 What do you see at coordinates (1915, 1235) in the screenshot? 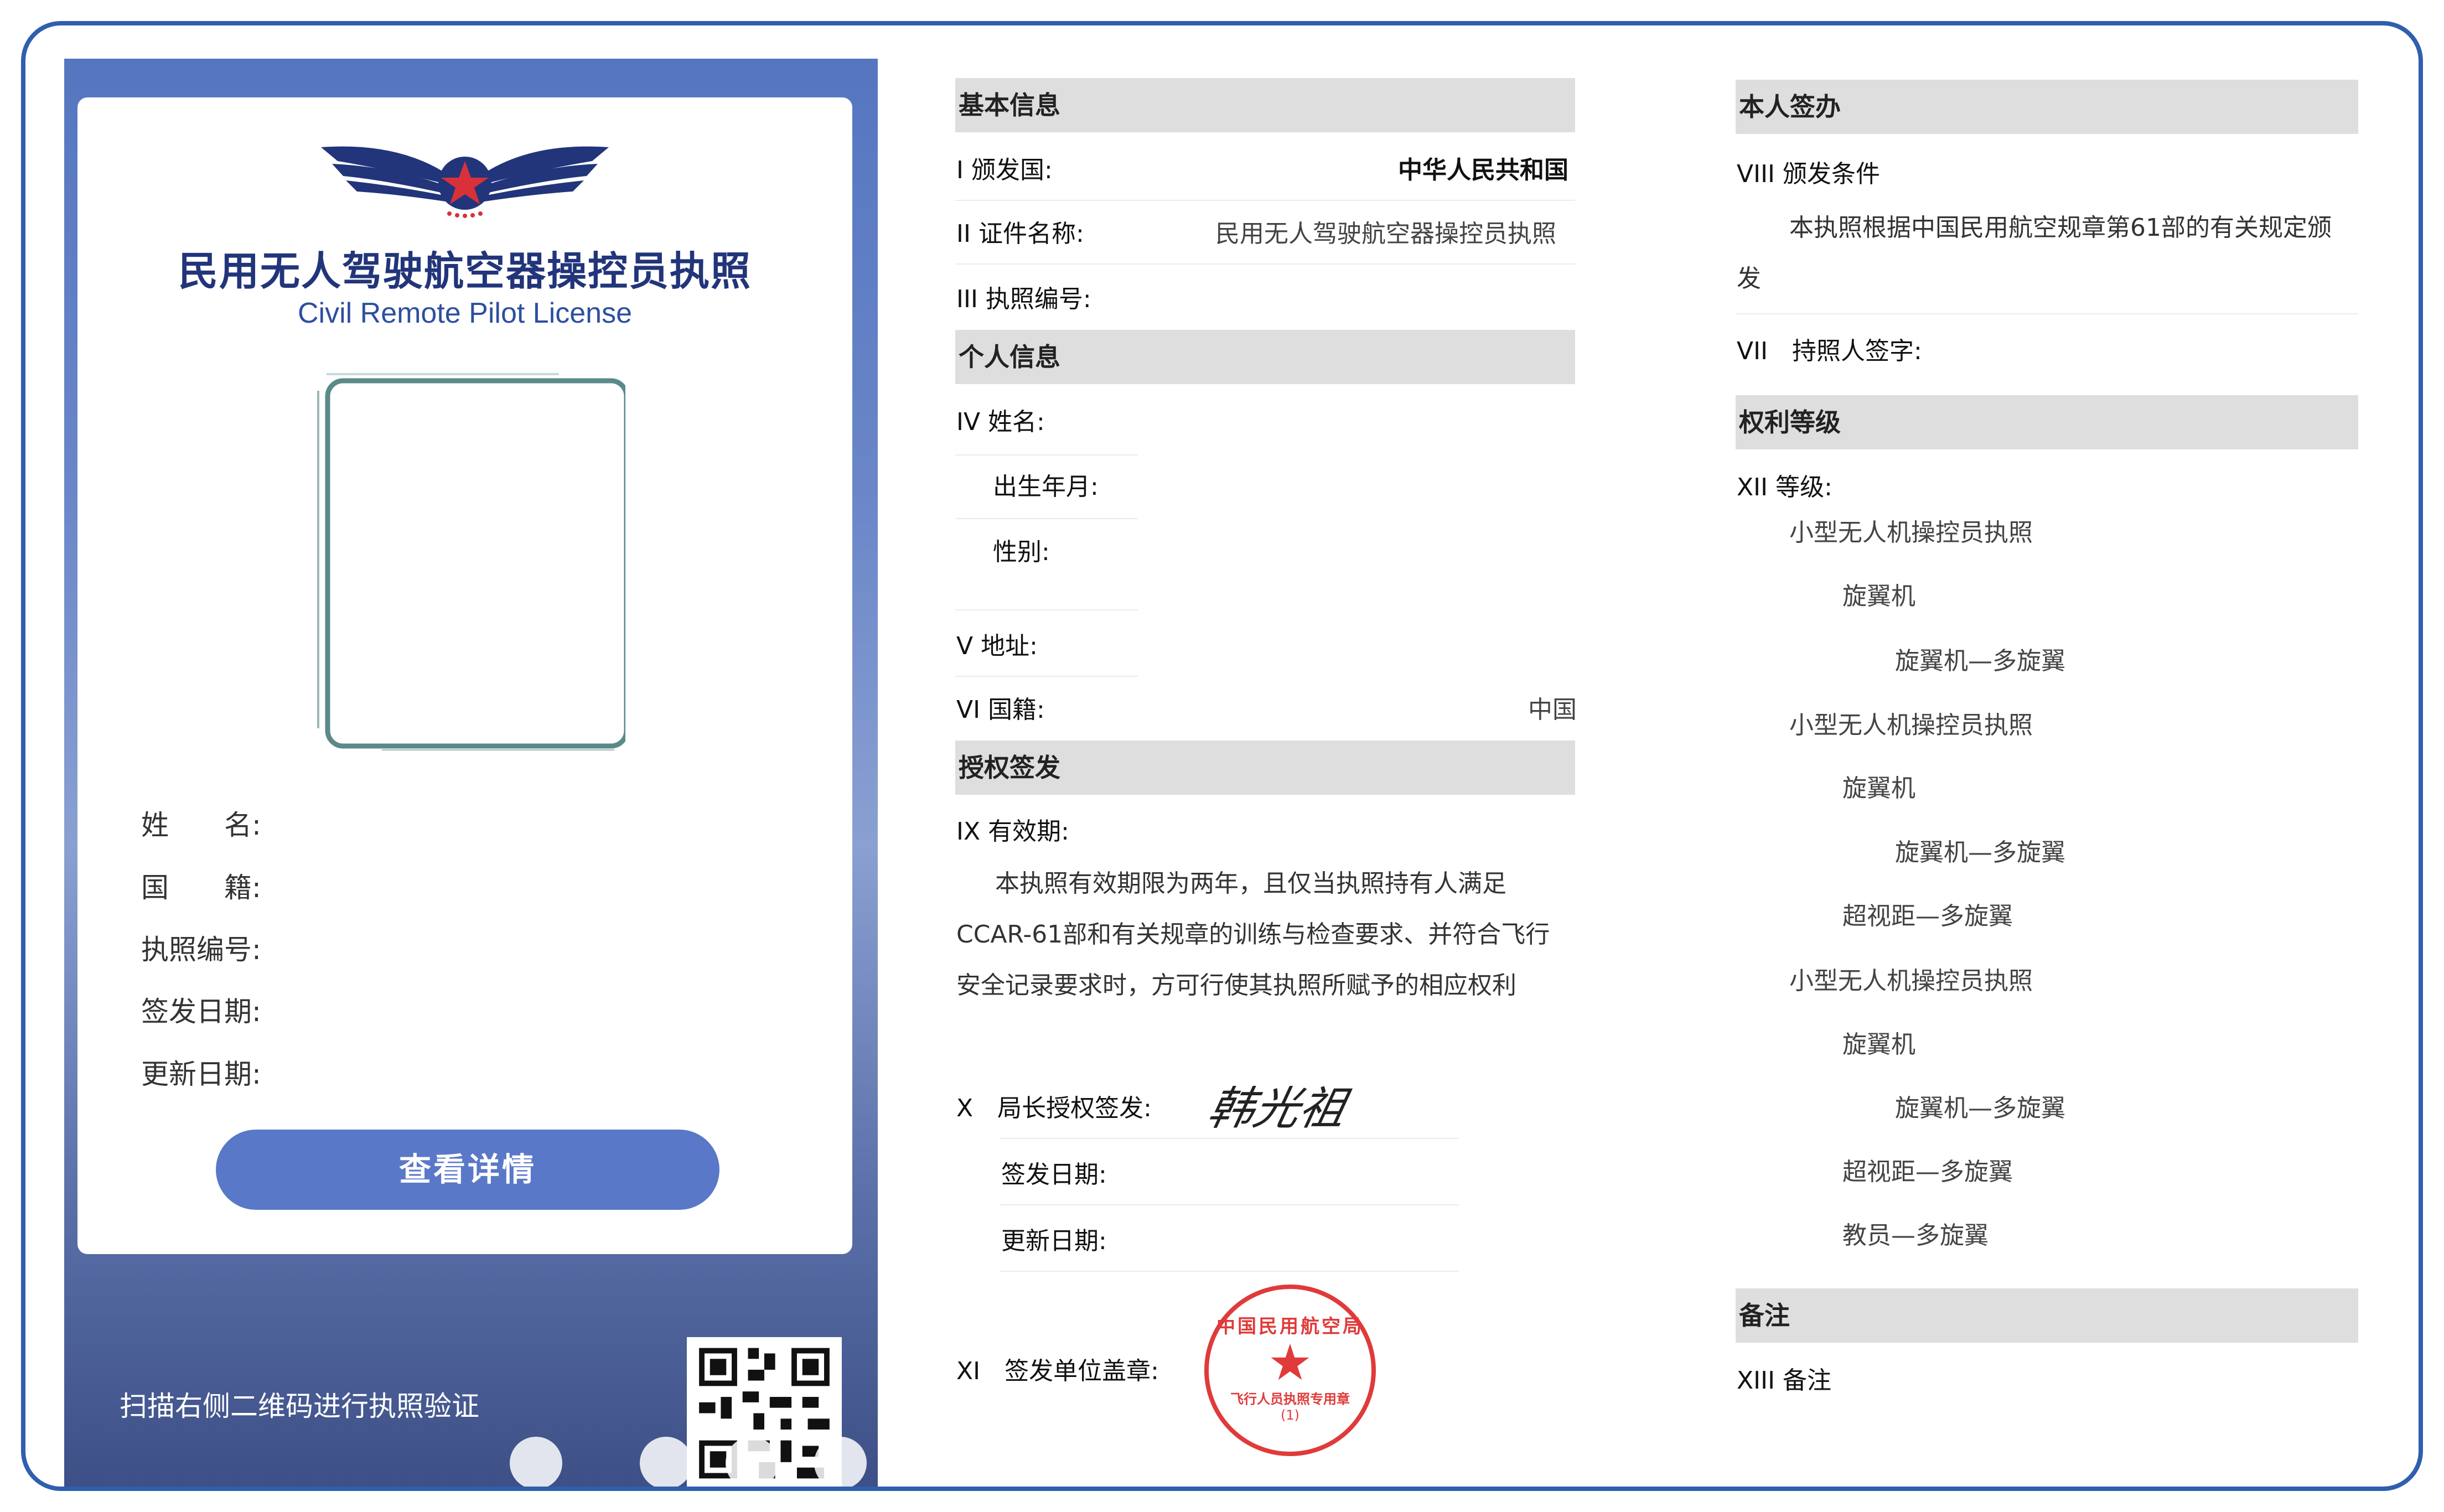
I see `level-item: 教员—多旋翼` at bounding box center [1915, 1235].